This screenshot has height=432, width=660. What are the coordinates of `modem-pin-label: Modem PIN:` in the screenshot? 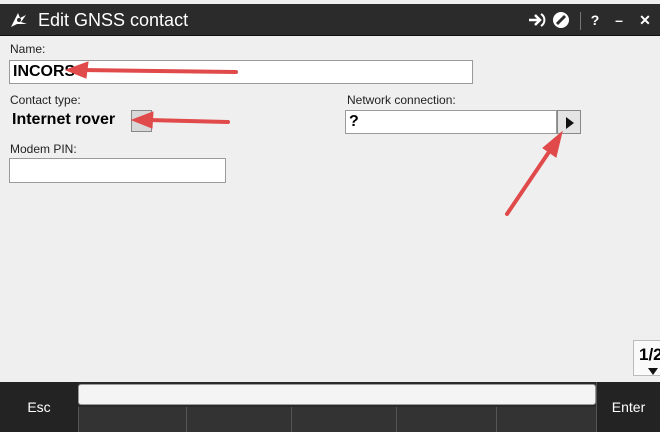 It's located at (43, 149).